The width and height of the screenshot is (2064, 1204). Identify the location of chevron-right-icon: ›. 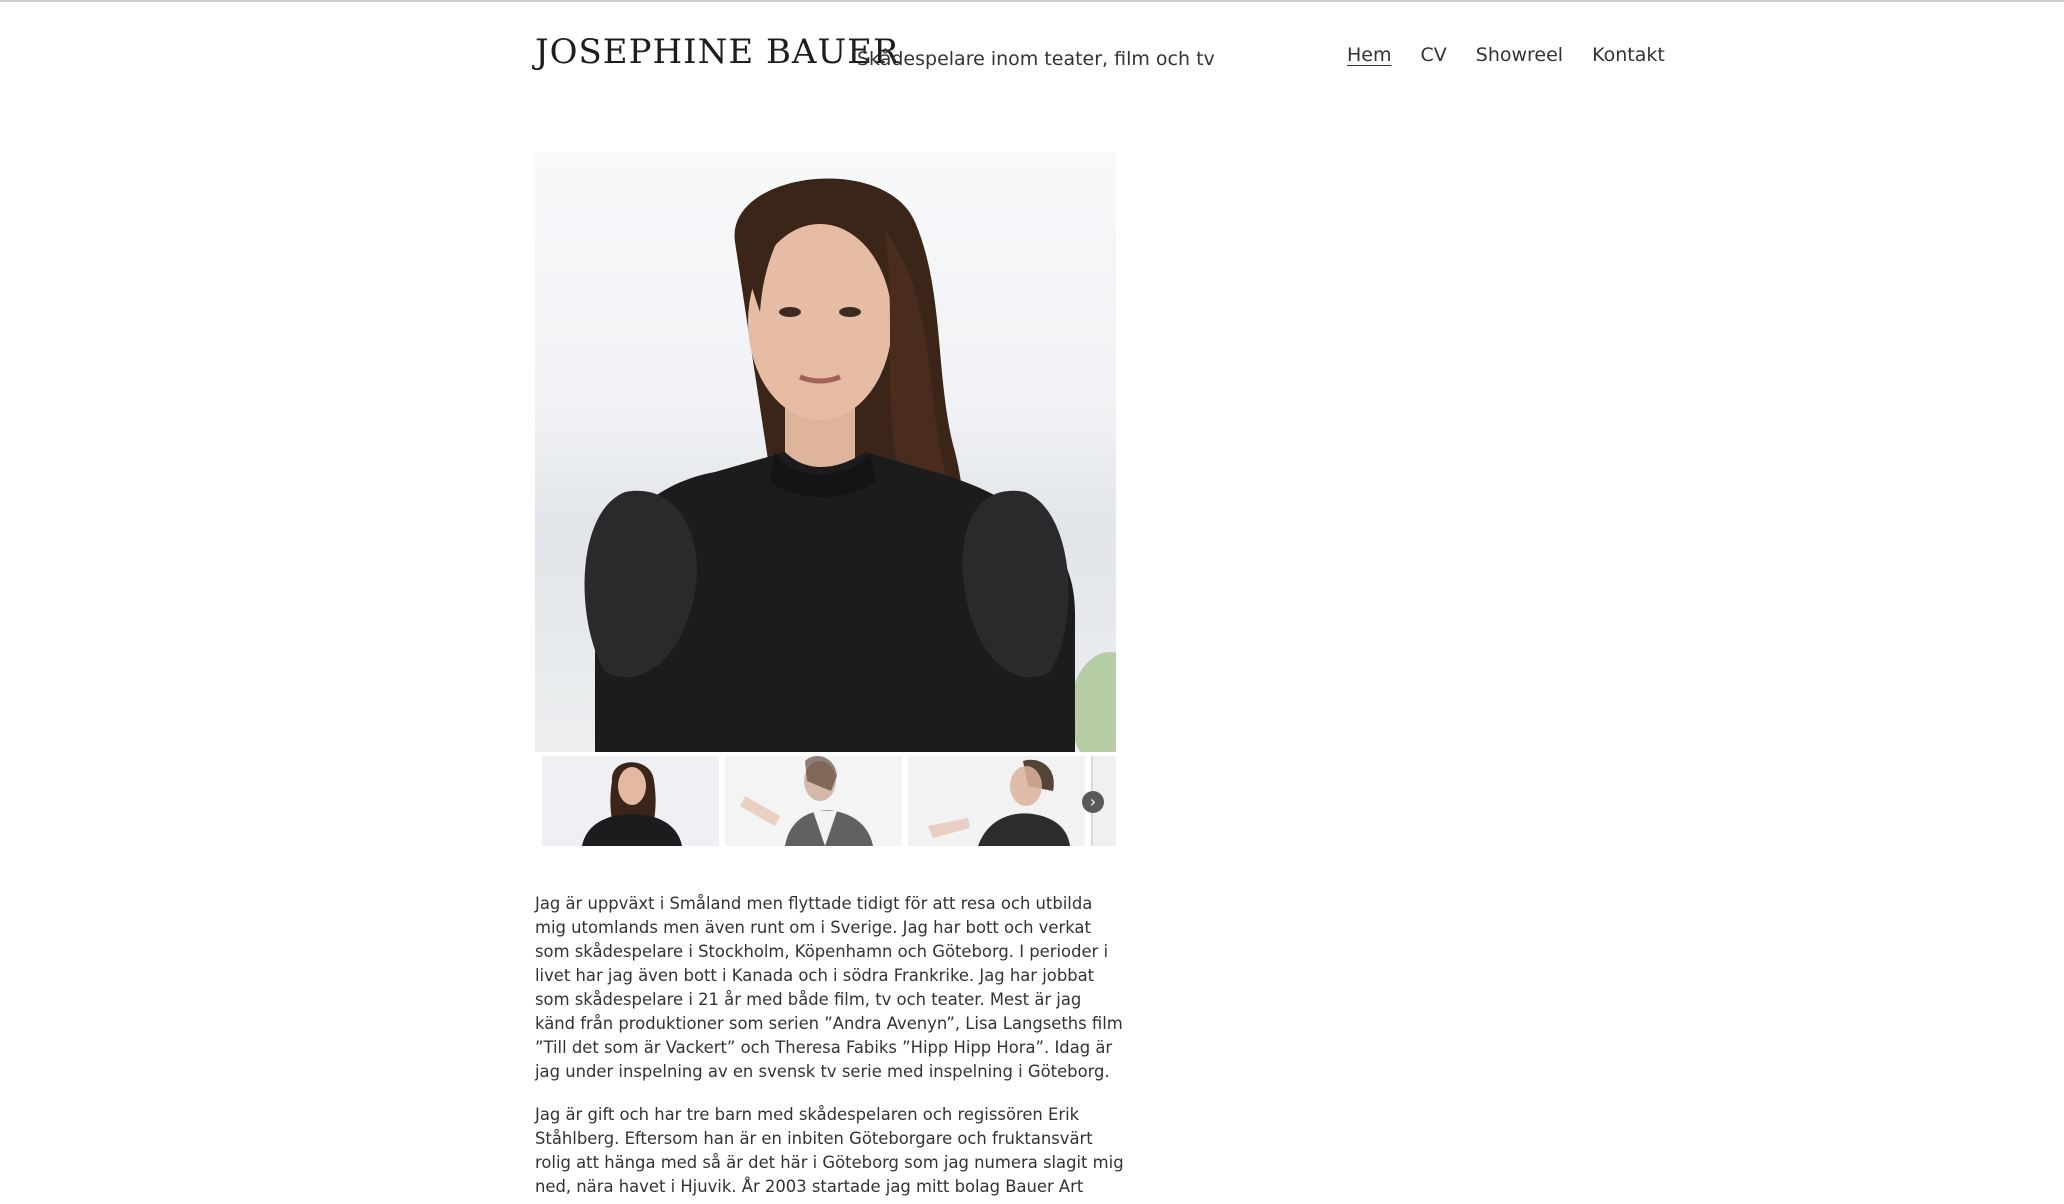
(1093, 802).